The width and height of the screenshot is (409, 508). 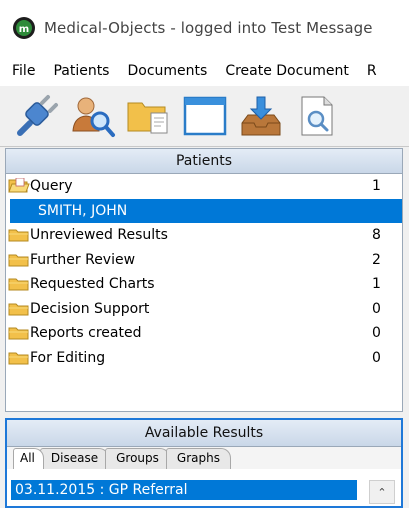 I want to click on toolbar, so click(x=204, y=116).